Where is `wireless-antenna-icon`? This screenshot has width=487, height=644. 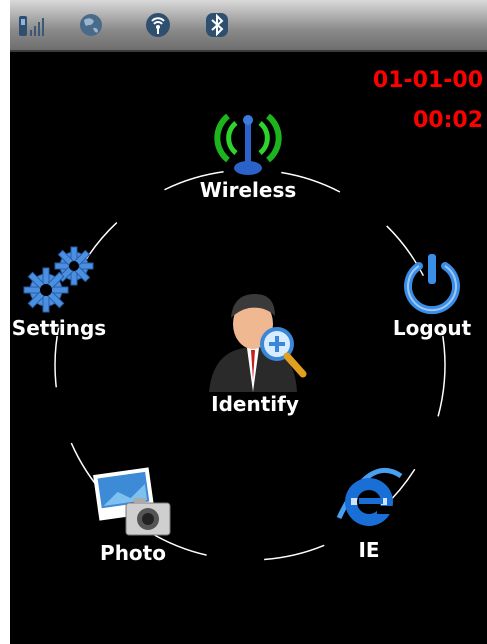
wireless-antenna-icon is located at coordinates (248, 144).